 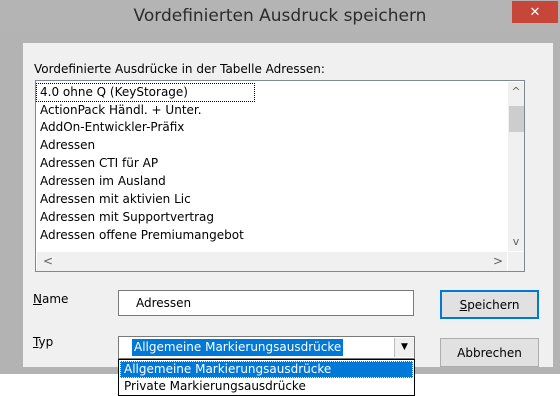 What do you see at coordinates (272, 261) in the screenshot?
I see `horizontal-scrollbar: < >` at bounding box center [272, 261].